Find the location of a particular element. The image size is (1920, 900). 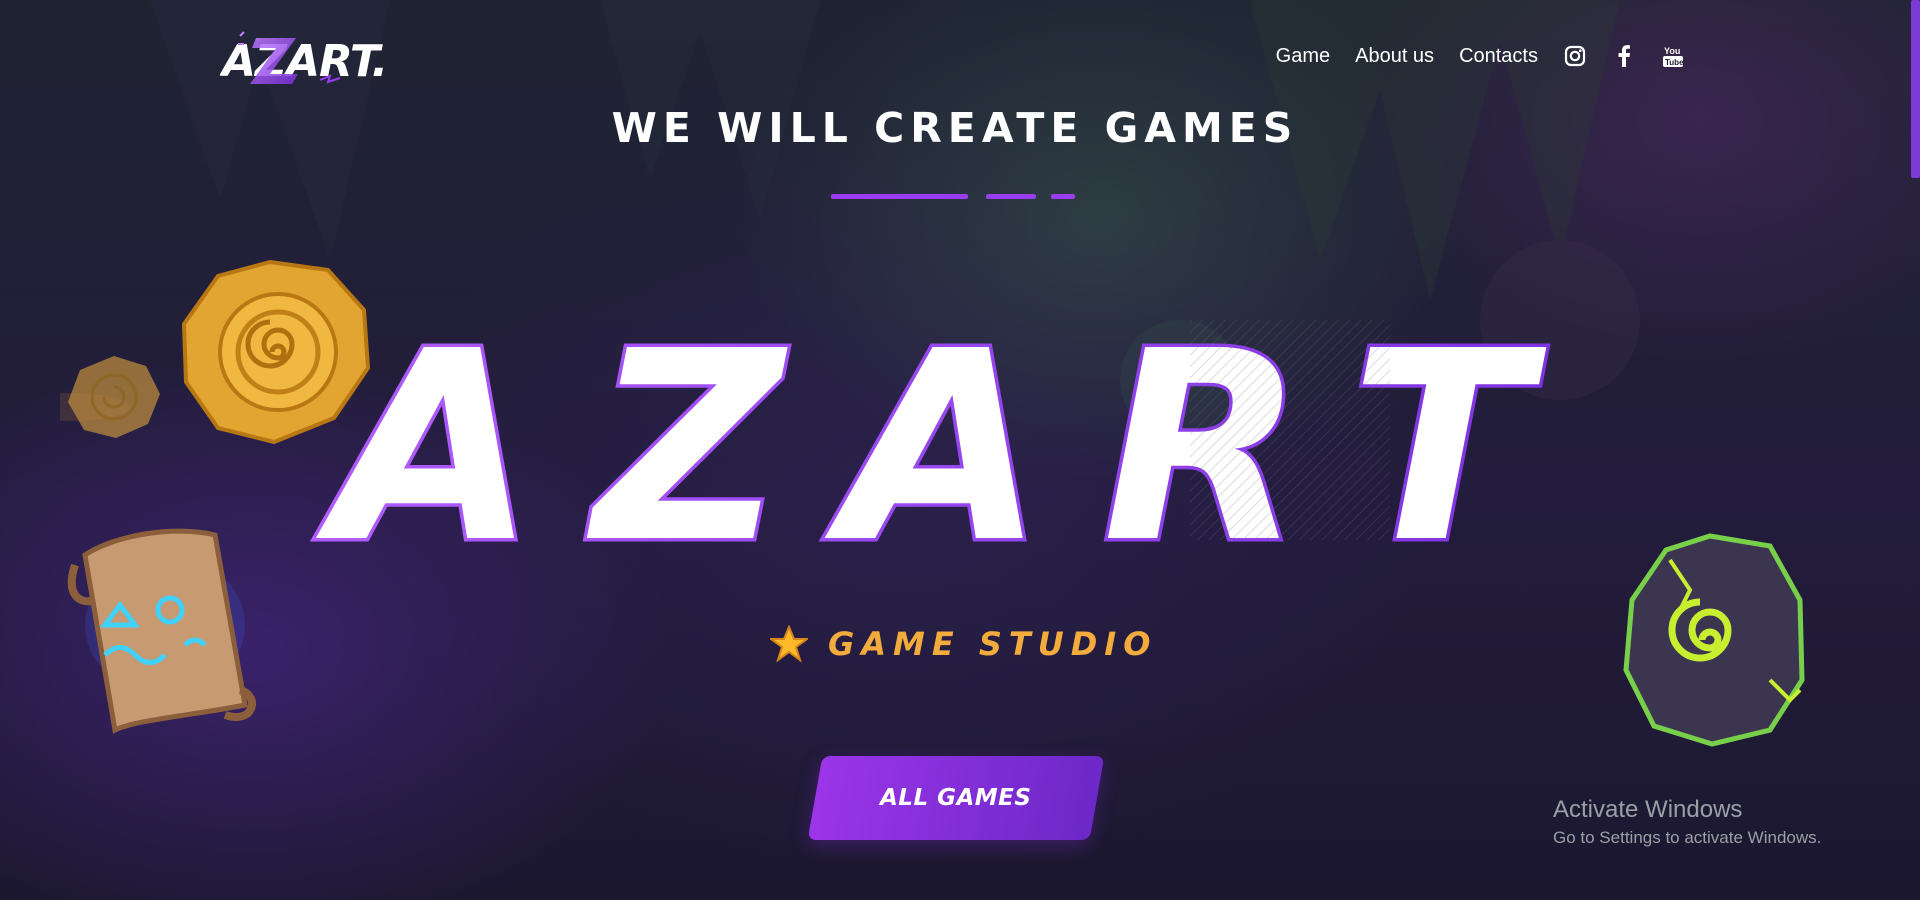

all-games-button-label: ALL GAMES is located at coordinates (956, 798).